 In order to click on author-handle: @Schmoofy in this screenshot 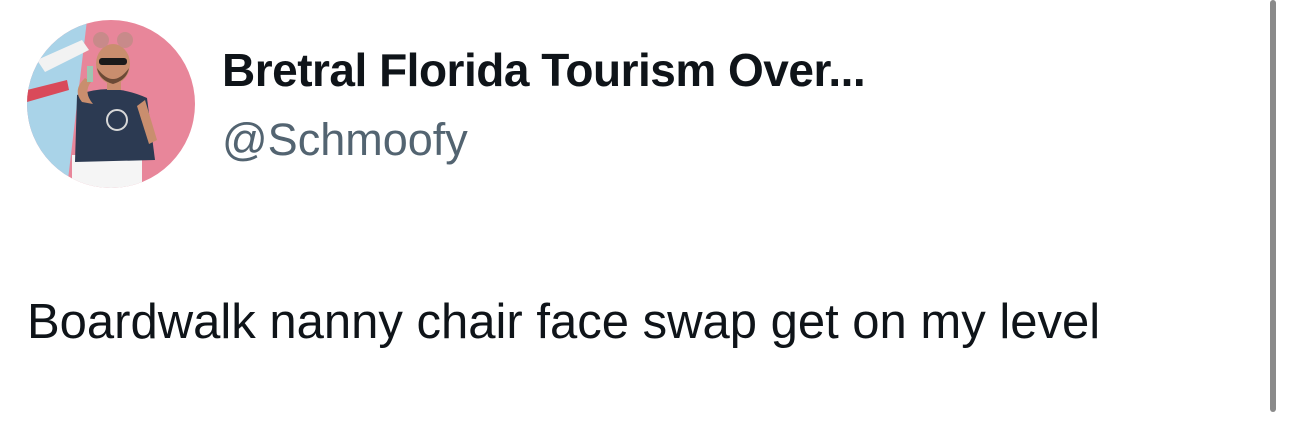, I will do `click(345, 140)`.